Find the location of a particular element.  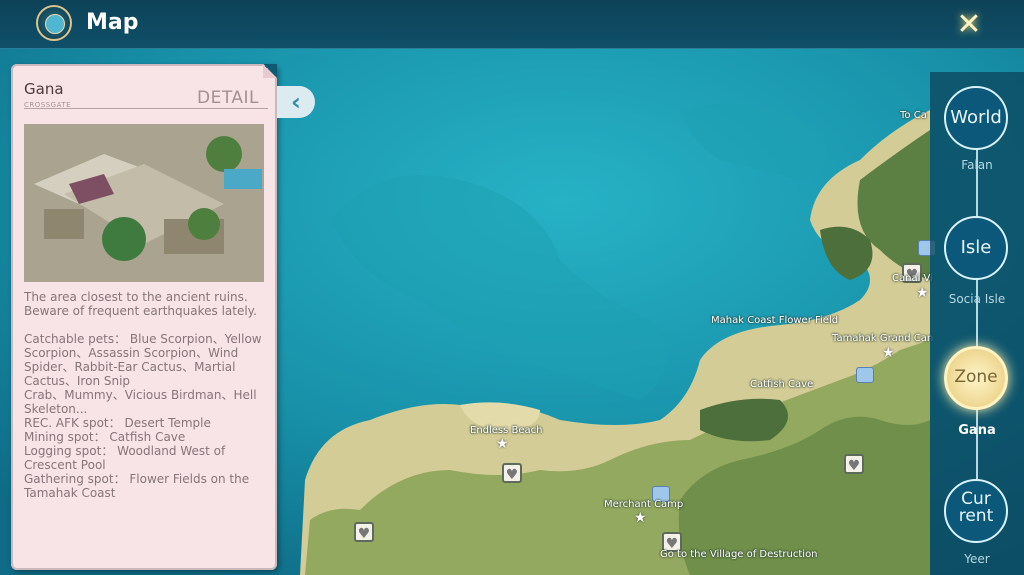

level-current-label-2: rent is located at coordinates (976, 516).